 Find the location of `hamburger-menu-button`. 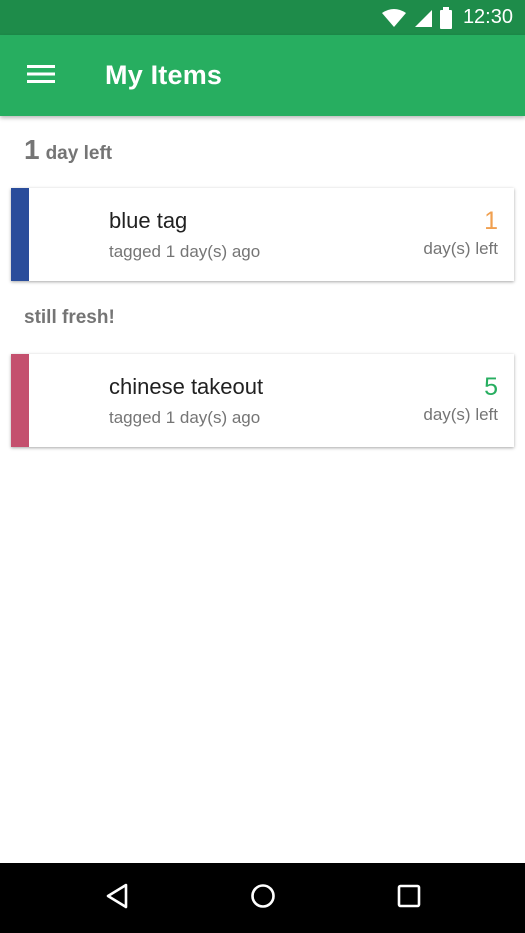

hamburger-menu-button is located at coordinates (41, 76).